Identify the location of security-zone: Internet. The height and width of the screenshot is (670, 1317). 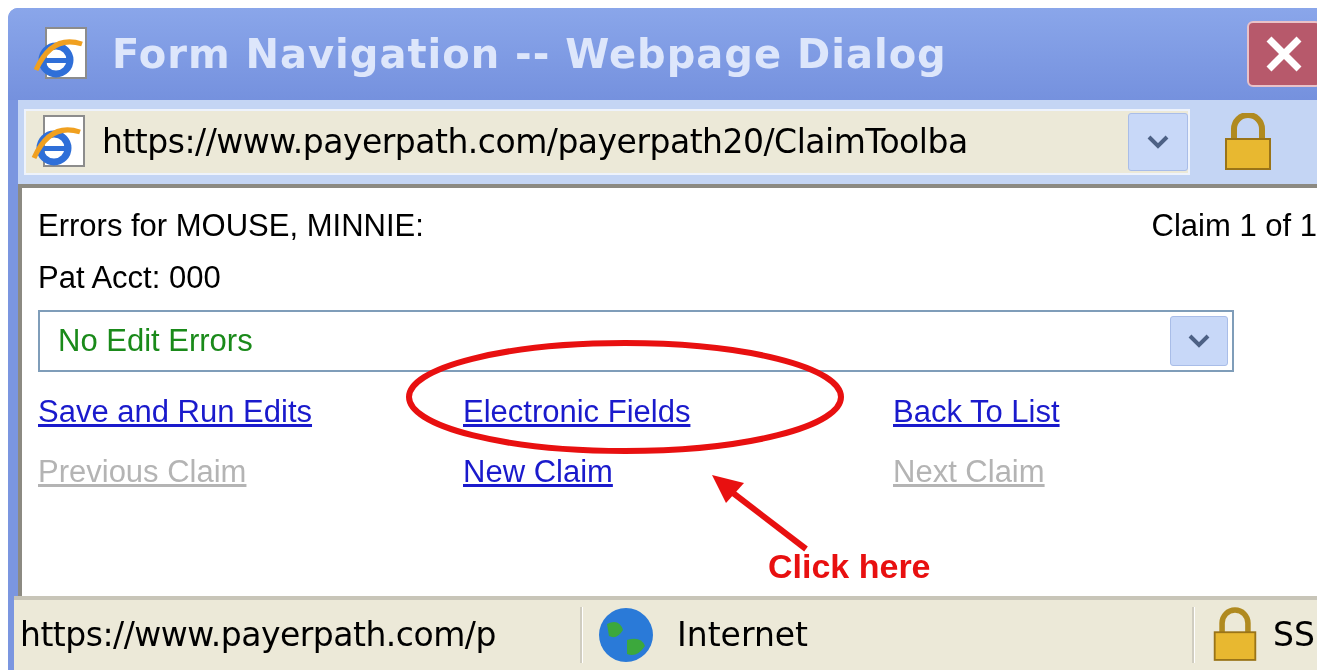
(743, 635).